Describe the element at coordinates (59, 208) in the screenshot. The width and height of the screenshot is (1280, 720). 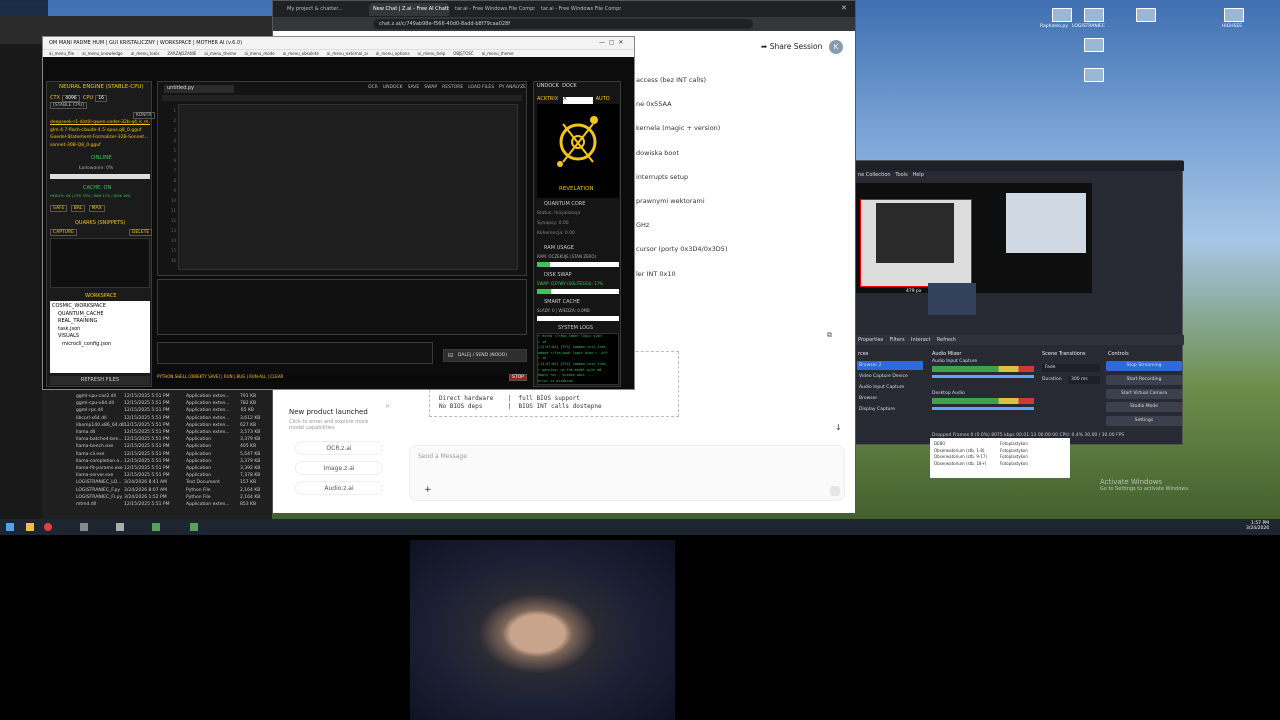
I see `safe-button: SAFE` at that location.